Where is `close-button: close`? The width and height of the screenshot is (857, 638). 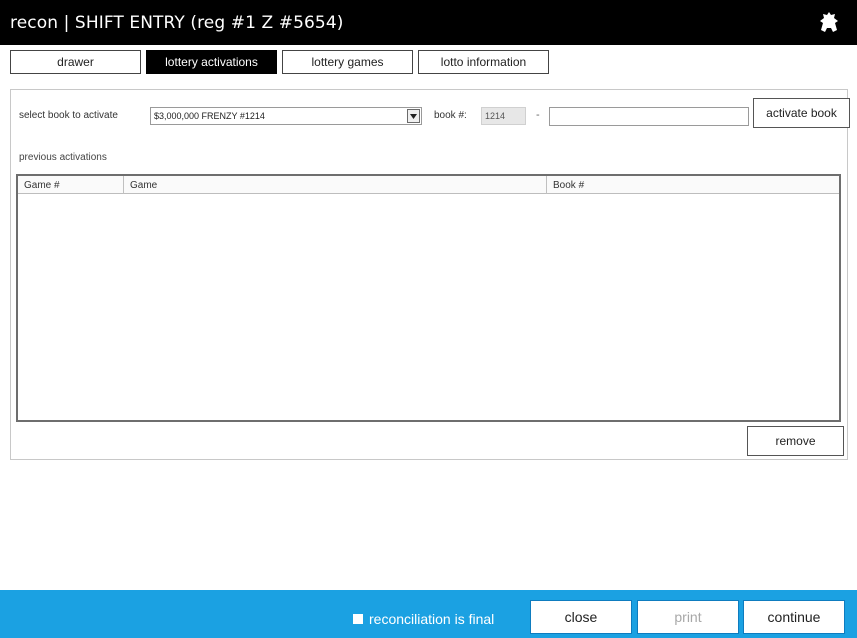
close-button: close is located at coordinates (581, 617).